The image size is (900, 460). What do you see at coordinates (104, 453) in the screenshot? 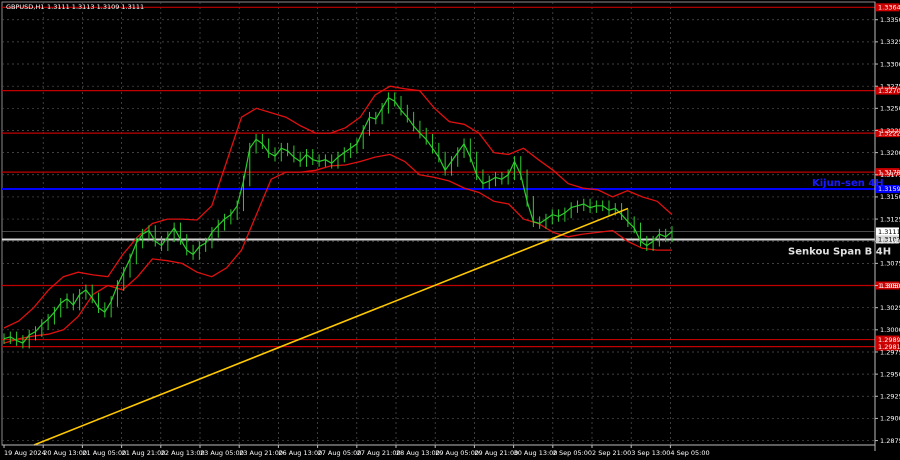
I see `x-tick-label: 21 Aug 05:00` at bounding box center [104, 453].